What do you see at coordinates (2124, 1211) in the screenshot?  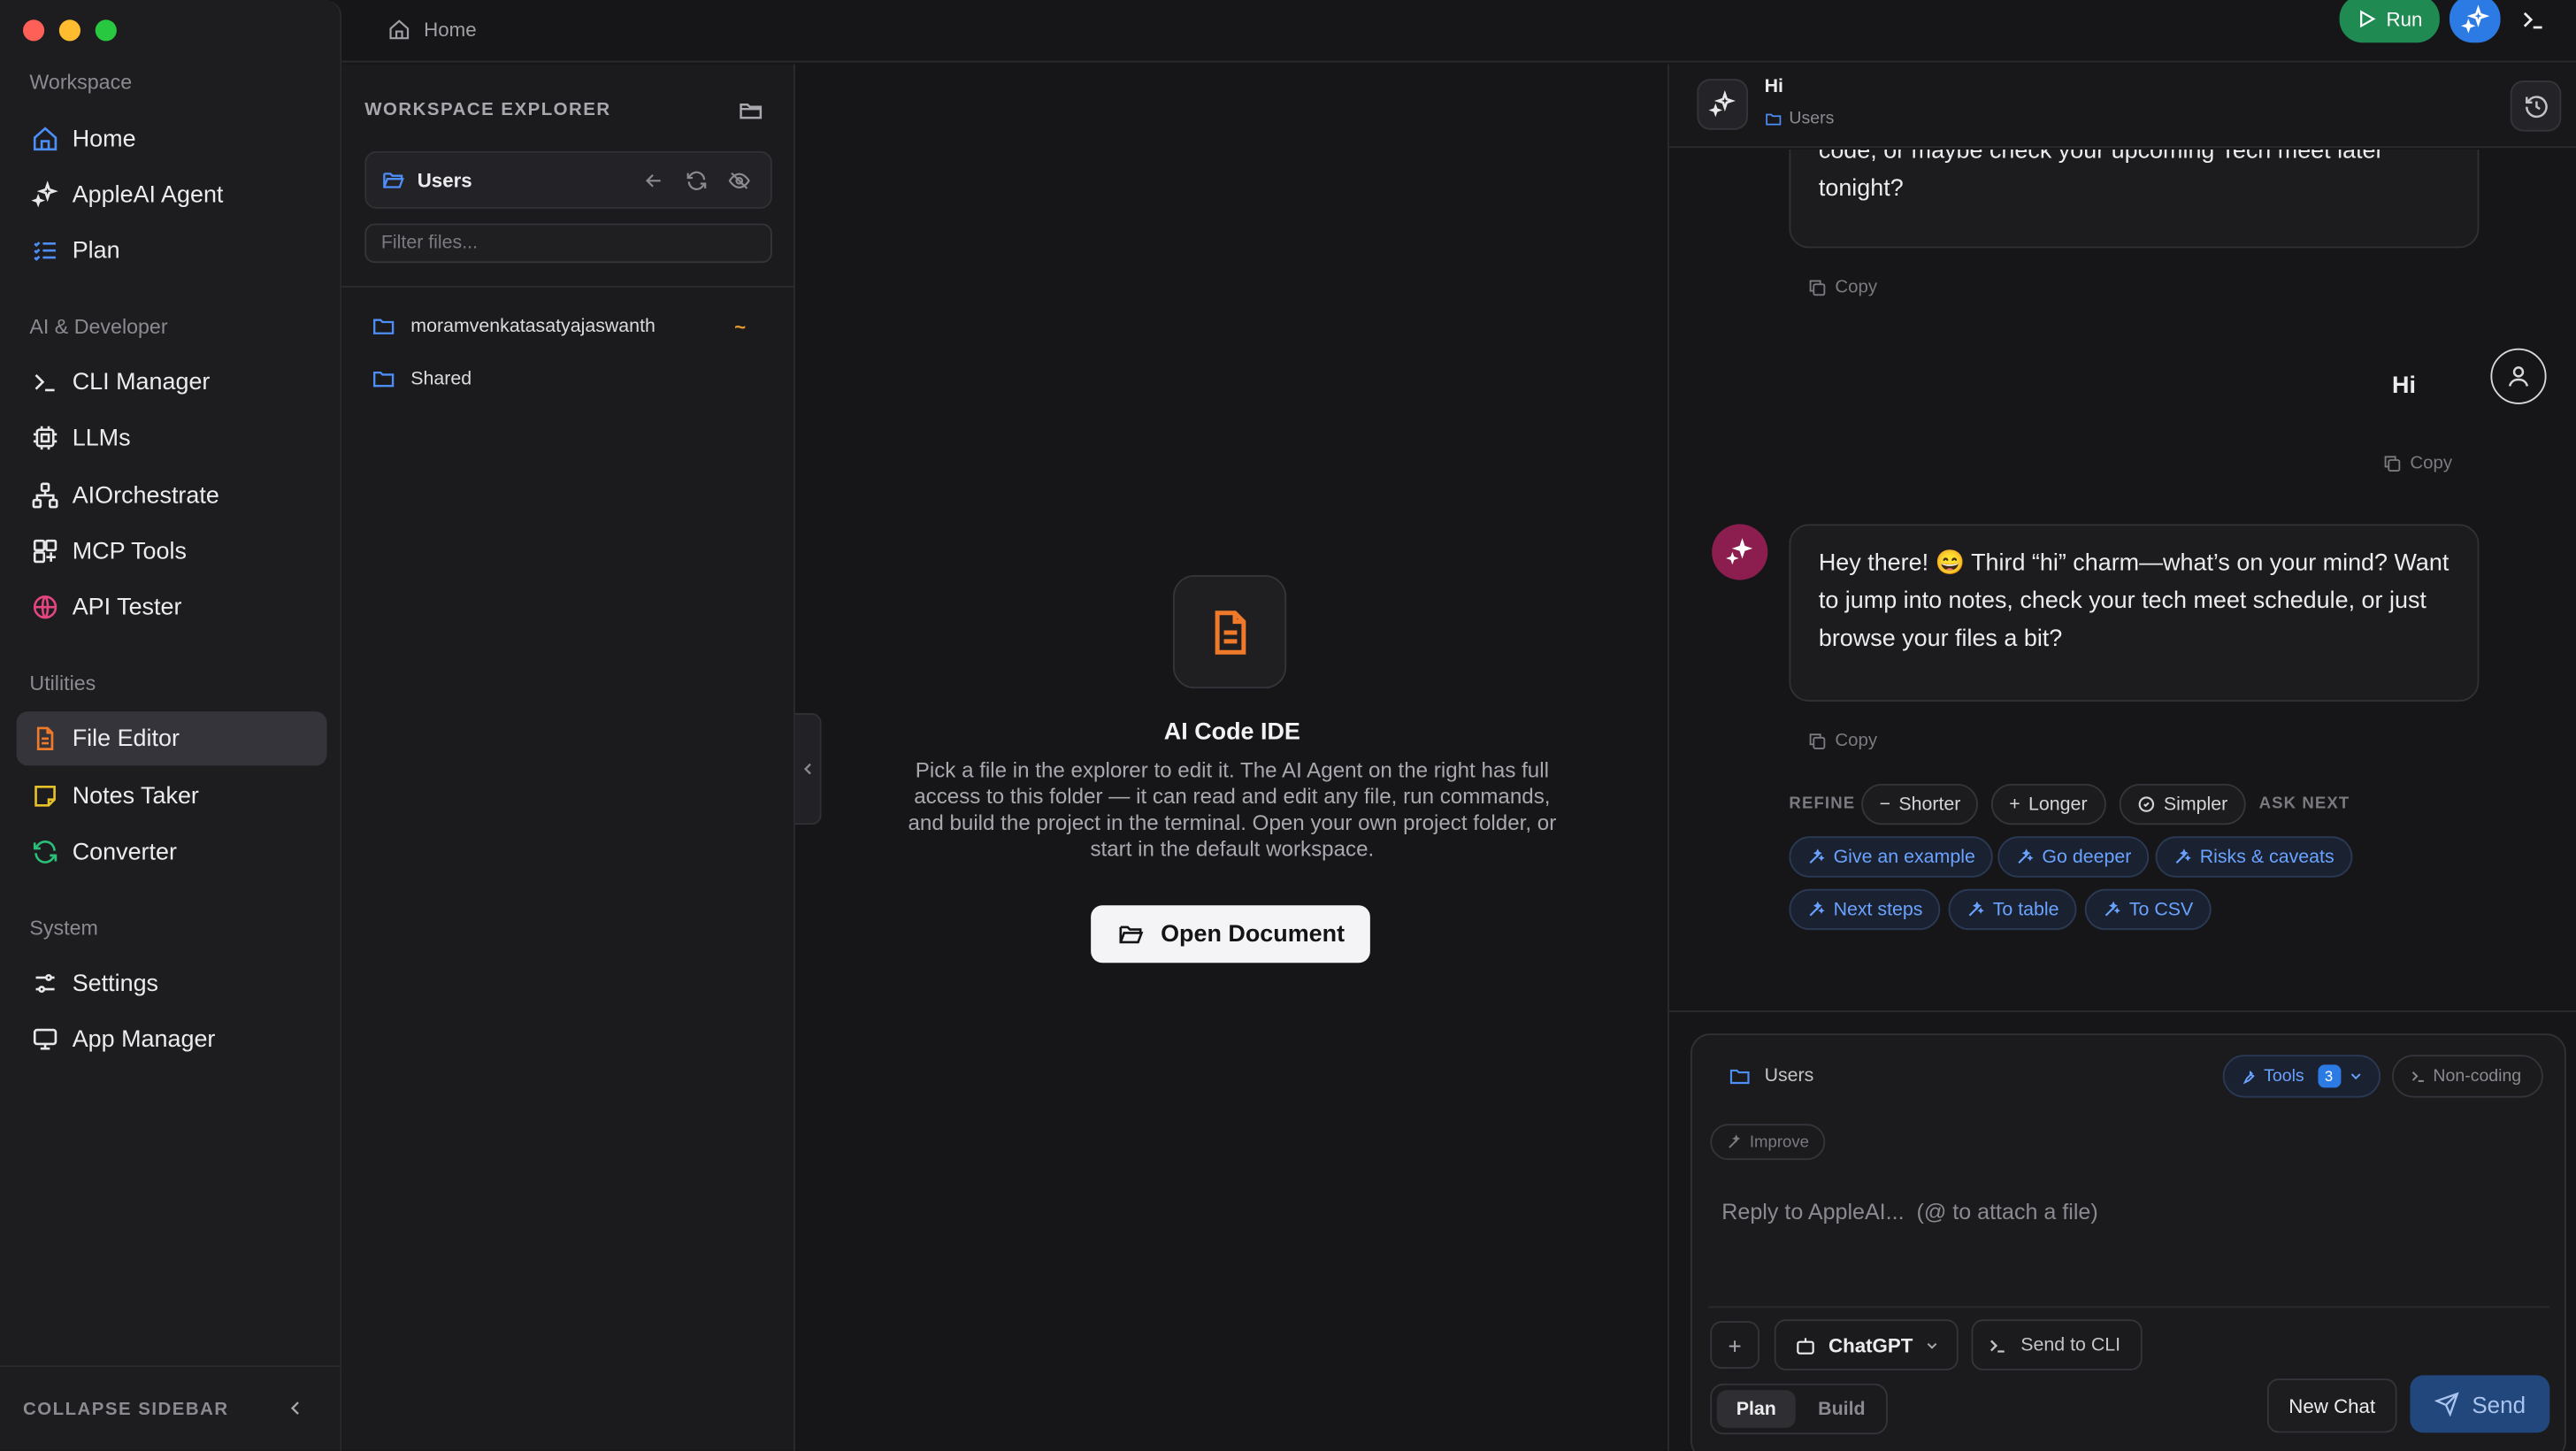 I see `reply-input` at bounding box center [2124, 1211].